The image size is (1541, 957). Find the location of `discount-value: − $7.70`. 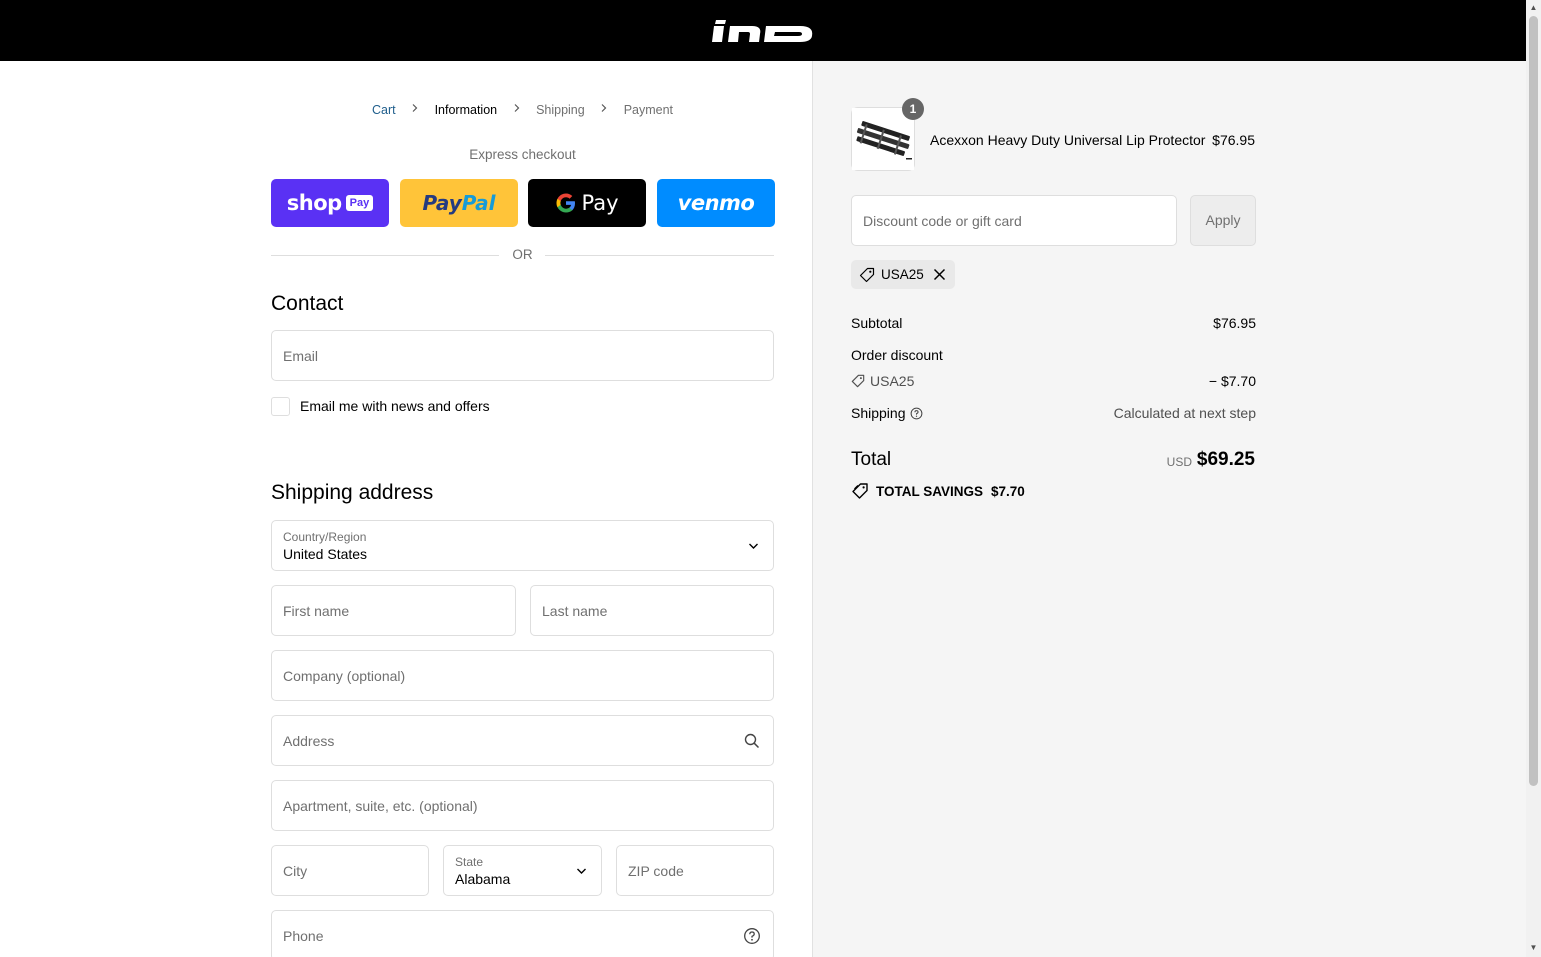

discount-value: − $7.70 is located at coordinates (1232, 381).